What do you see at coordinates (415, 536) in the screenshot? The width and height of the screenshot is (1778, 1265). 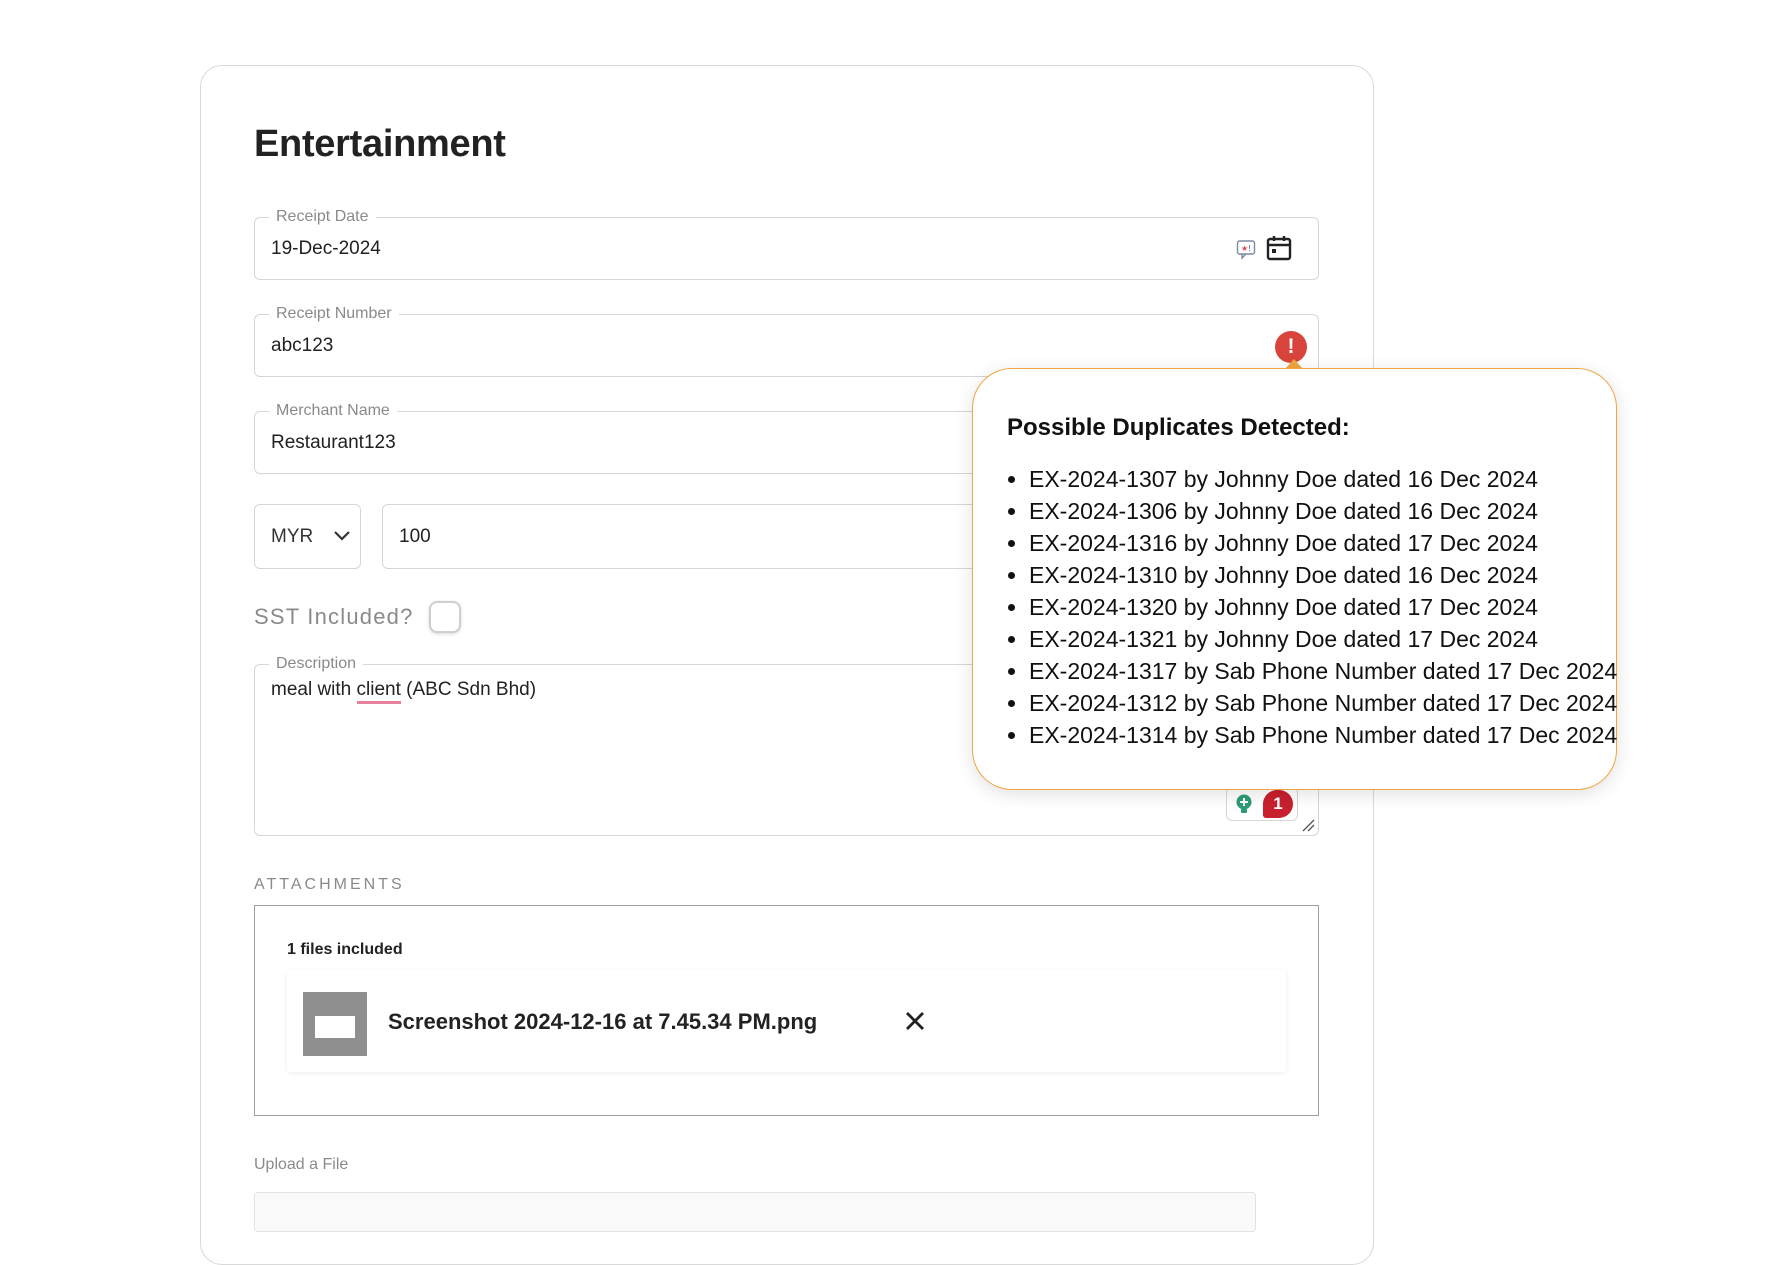 I see `amount-value: 100` at bounding box center [415, 536].